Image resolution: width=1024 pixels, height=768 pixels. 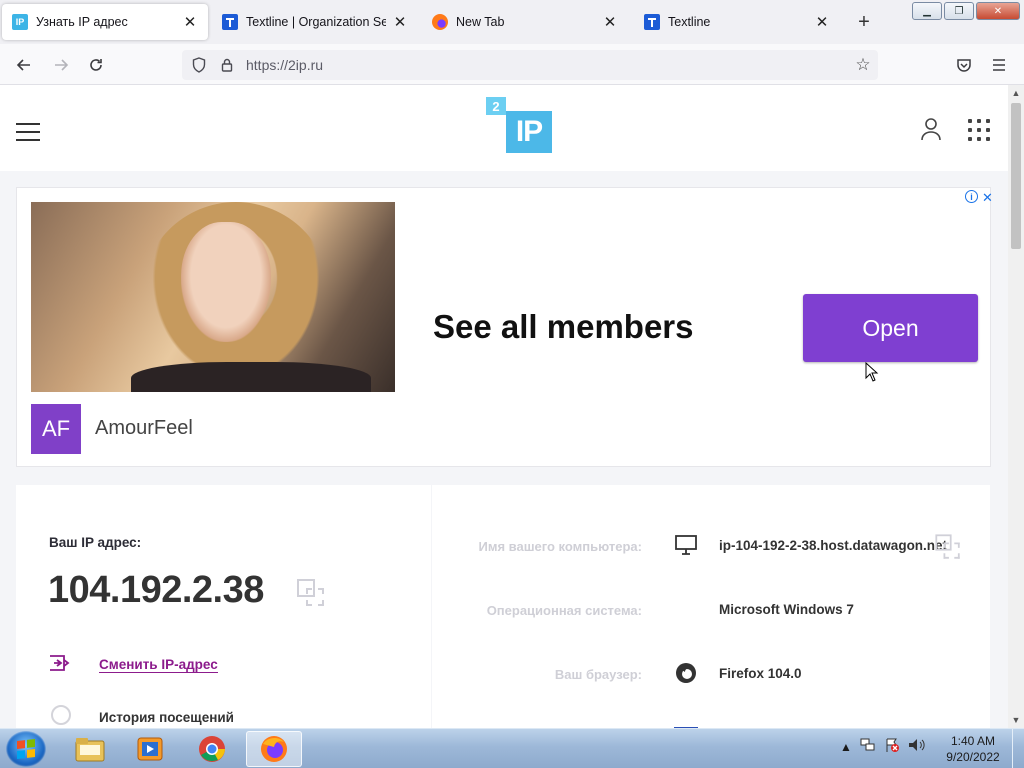 I want to click on ip-label: Ваш IP адрес:, so click(x=95, y=542).